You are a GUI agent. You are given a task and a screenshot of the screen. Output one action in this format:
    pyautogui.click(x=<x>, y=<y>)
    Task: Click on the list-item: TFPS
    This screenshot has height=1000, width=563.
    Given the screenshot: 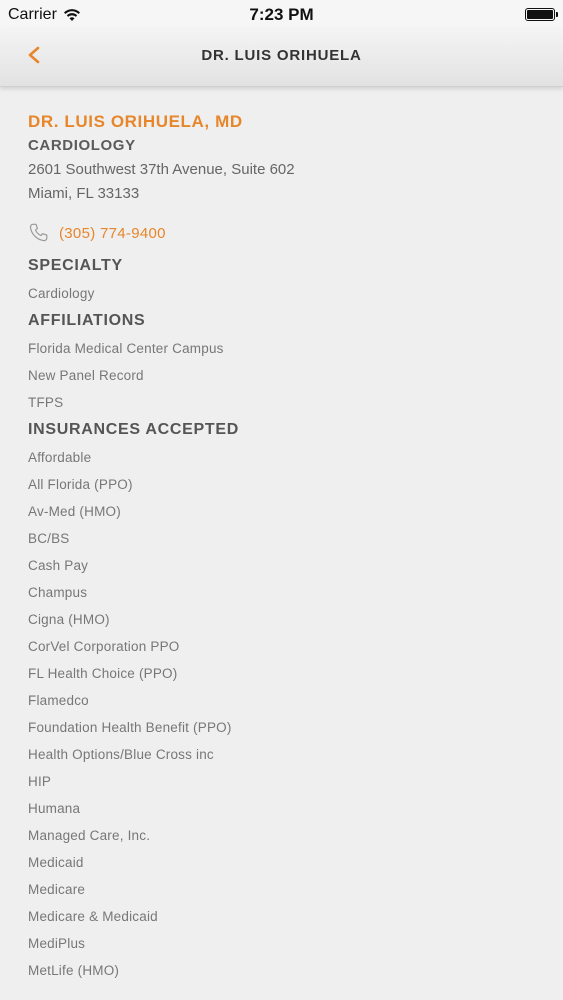 What is the action you would take?
    pyautogui.click(x=46, y=402)
    